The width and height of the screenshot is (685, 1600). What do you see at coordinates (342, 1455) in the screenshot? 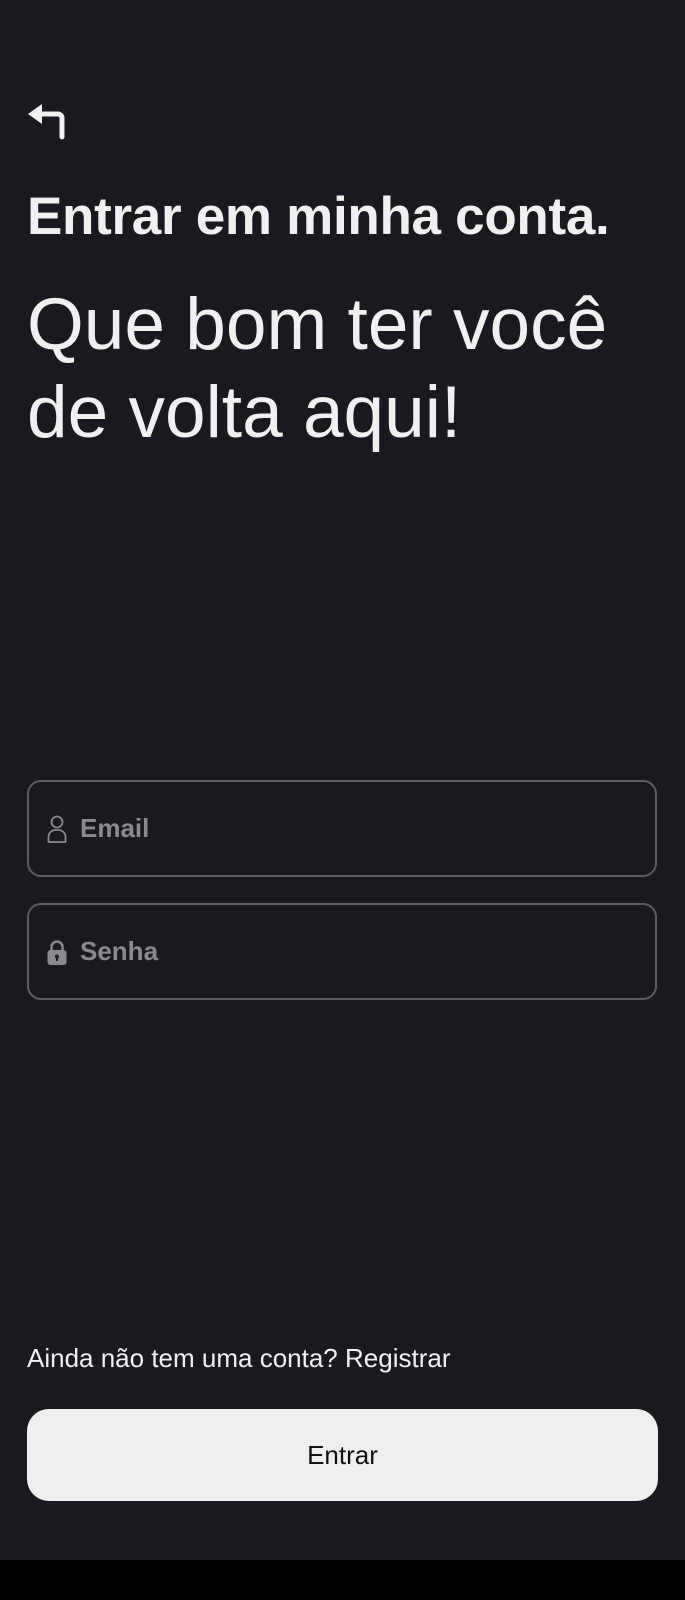
I see `login-button: Entrar` at bounding box center [342, 1455].